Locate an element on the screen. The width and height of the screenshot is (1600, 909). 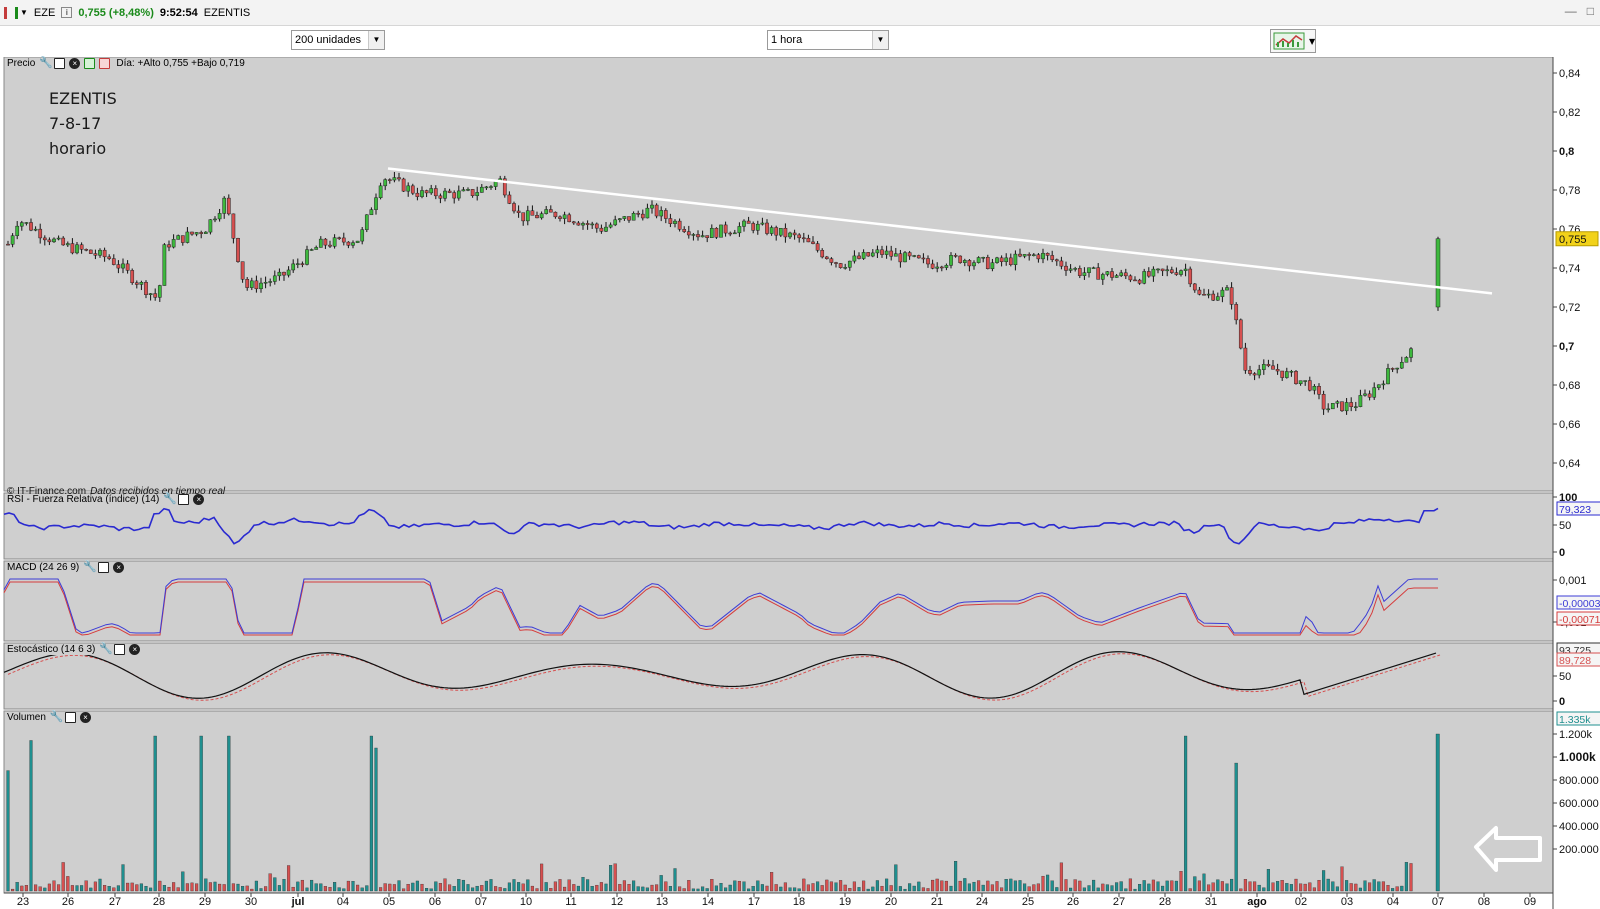
chart-type-button: ▼ is located at coordinates (1293, 41).